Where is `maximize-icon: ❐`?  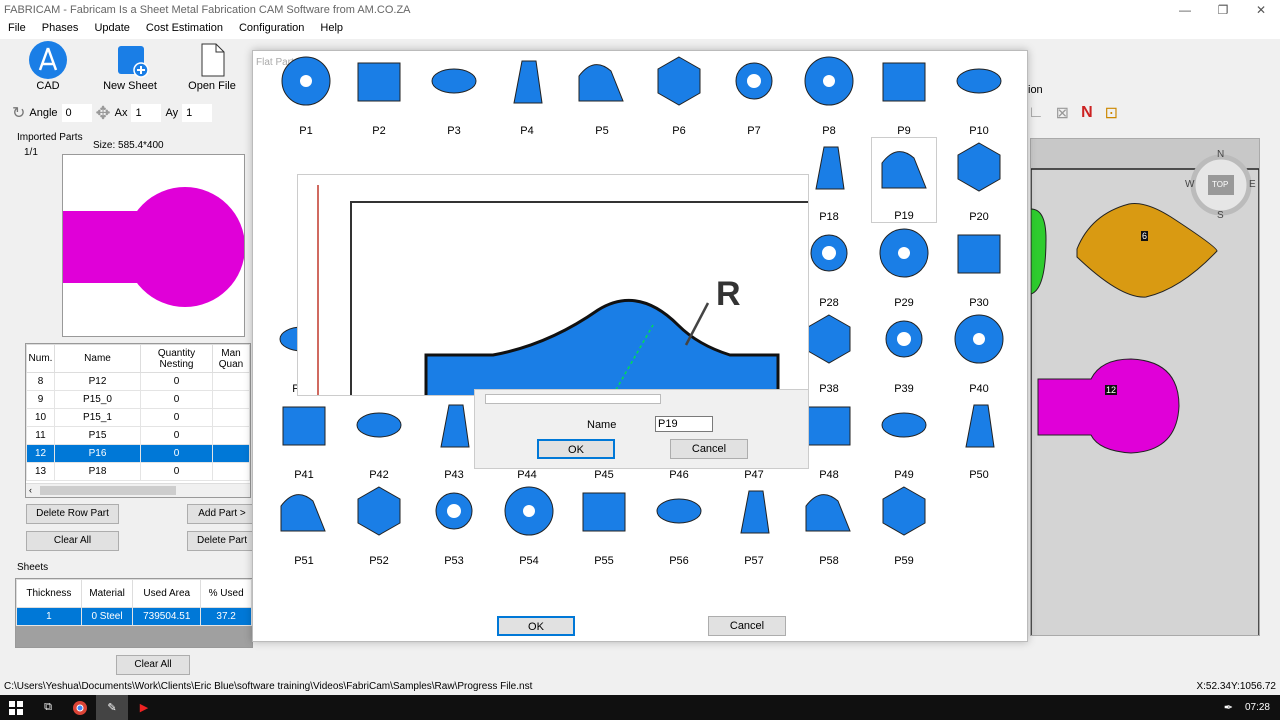 maximize-icon: ❐ is located at coordinates (1223, 10).